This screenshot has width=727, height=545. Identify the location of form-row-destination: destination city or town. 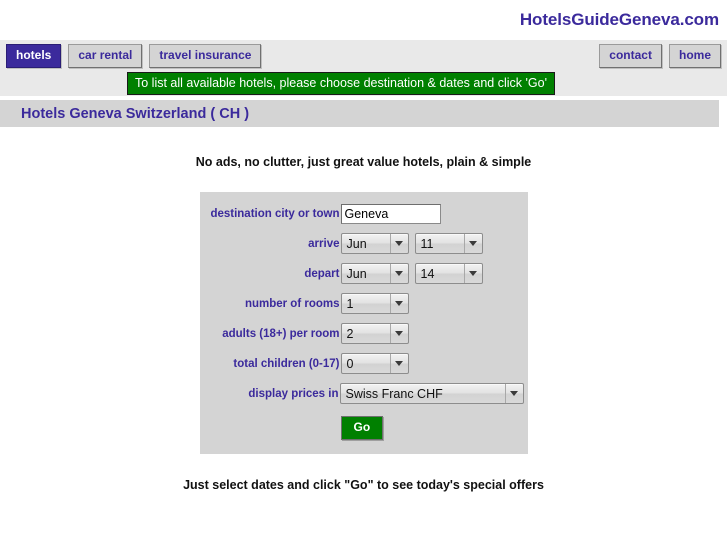
(364, 214).